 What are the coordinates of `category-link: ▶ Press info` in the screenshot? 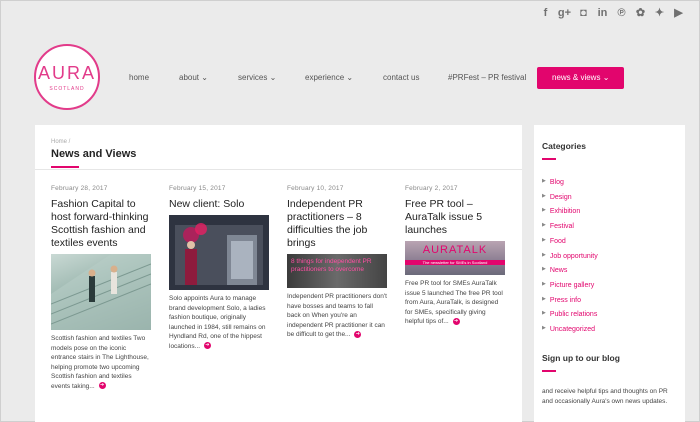 It's located at (570, 300).